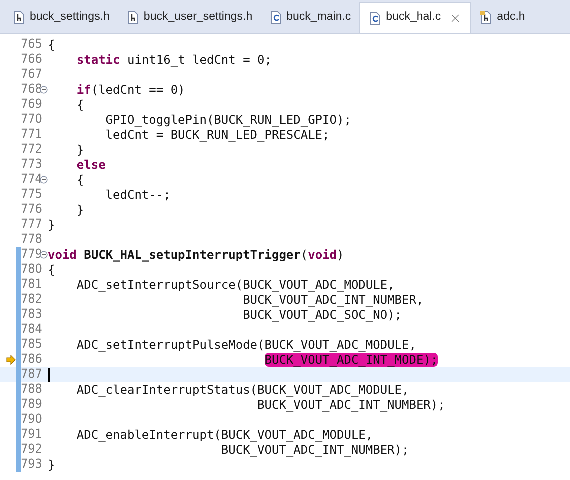 Image resolution: width=570 pixels, height=480 pixels. What do you see at coordinates (30, 344) in the screenshot?
I see `line-number: 785` at bounding box center [30, 344].